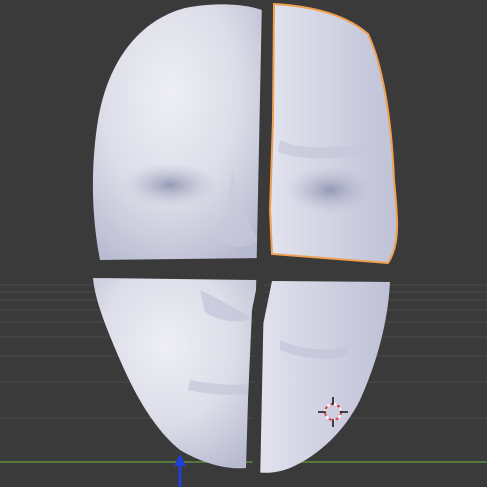 The width and height of the screenshot is (487, 487). I want to click on face-piece-bottom-left, so click(175, 373).